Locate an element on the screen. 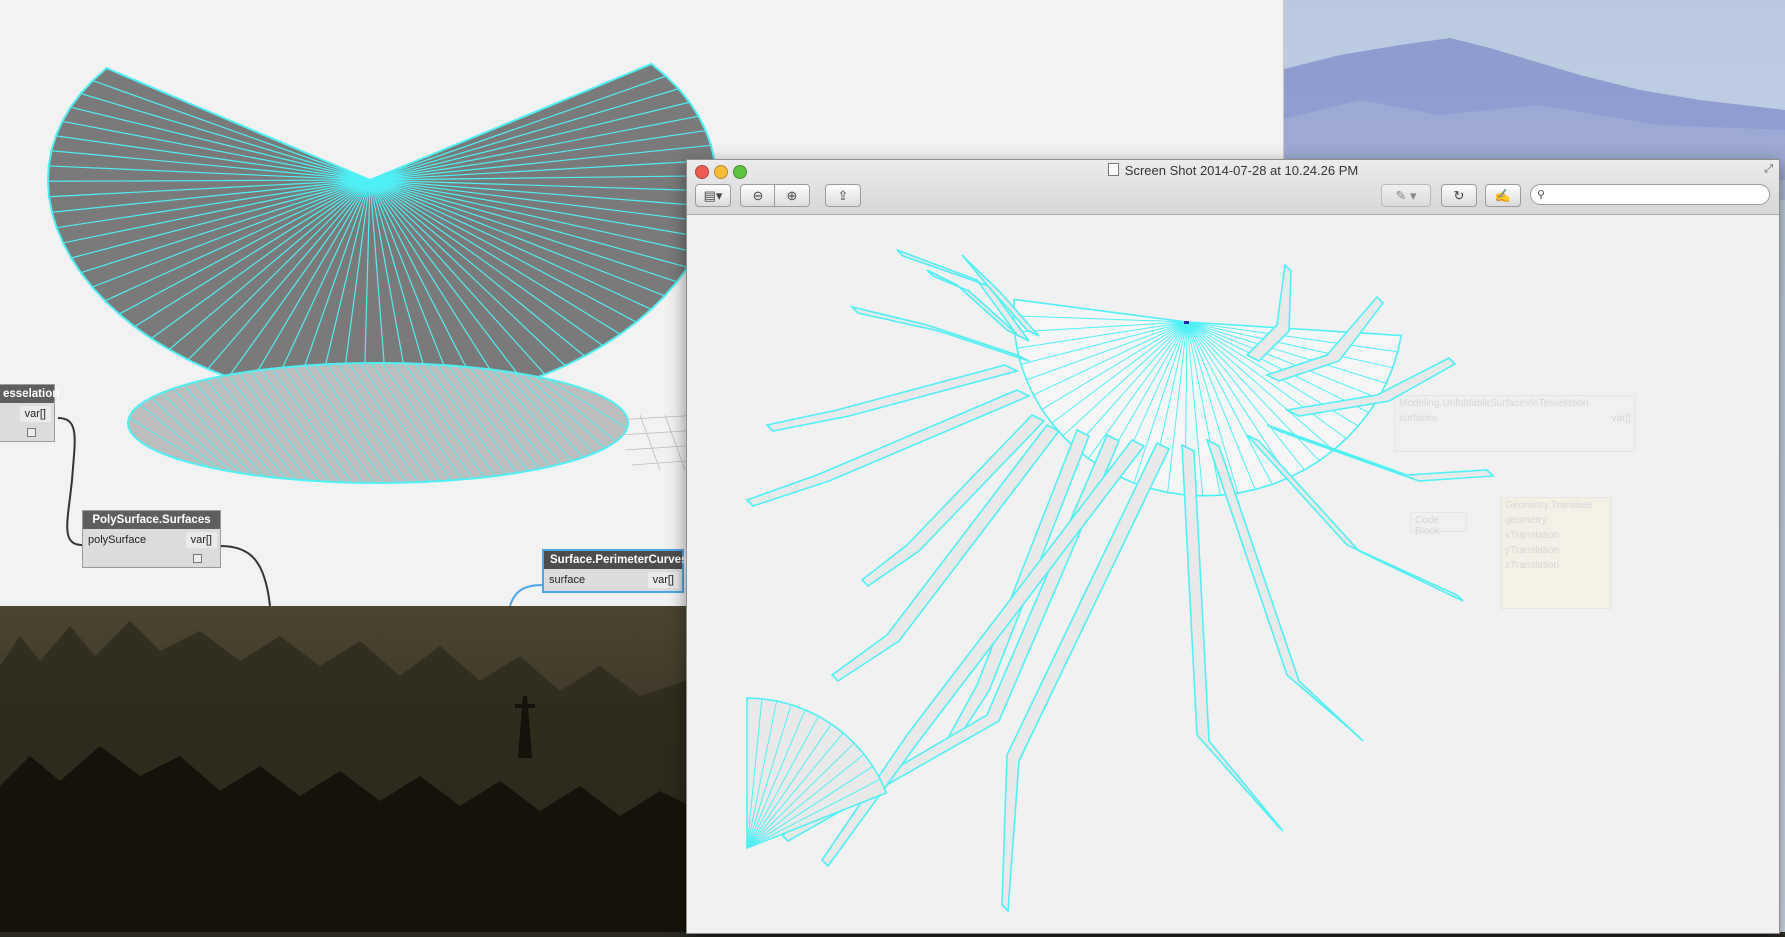 Image resolution: width=1785 pixels, height=937 pixels. origin-marker is located at coordinates (1186, 322).